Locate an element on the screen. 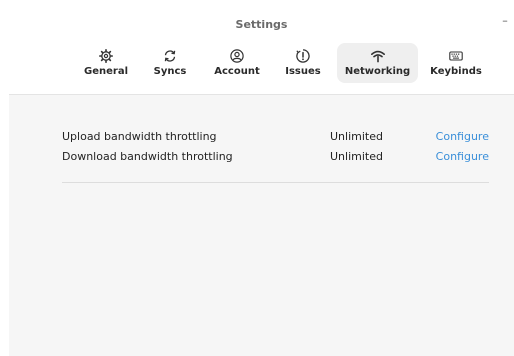 The height and width of the screenshot is (356, 514). tab-general: General is located at coordinates (106, 63).